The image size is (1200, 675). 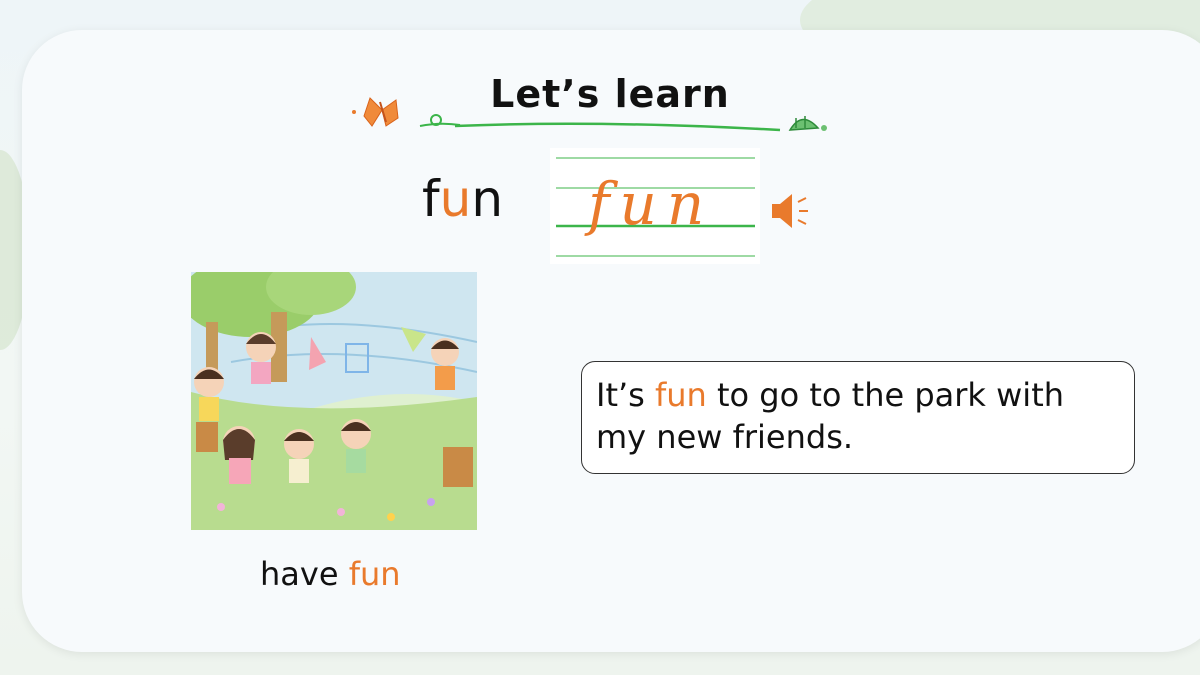 What do you see at coordinates (440, 120) in the screenshot?
I see `snail-icon` at bounding box center [440, 120].